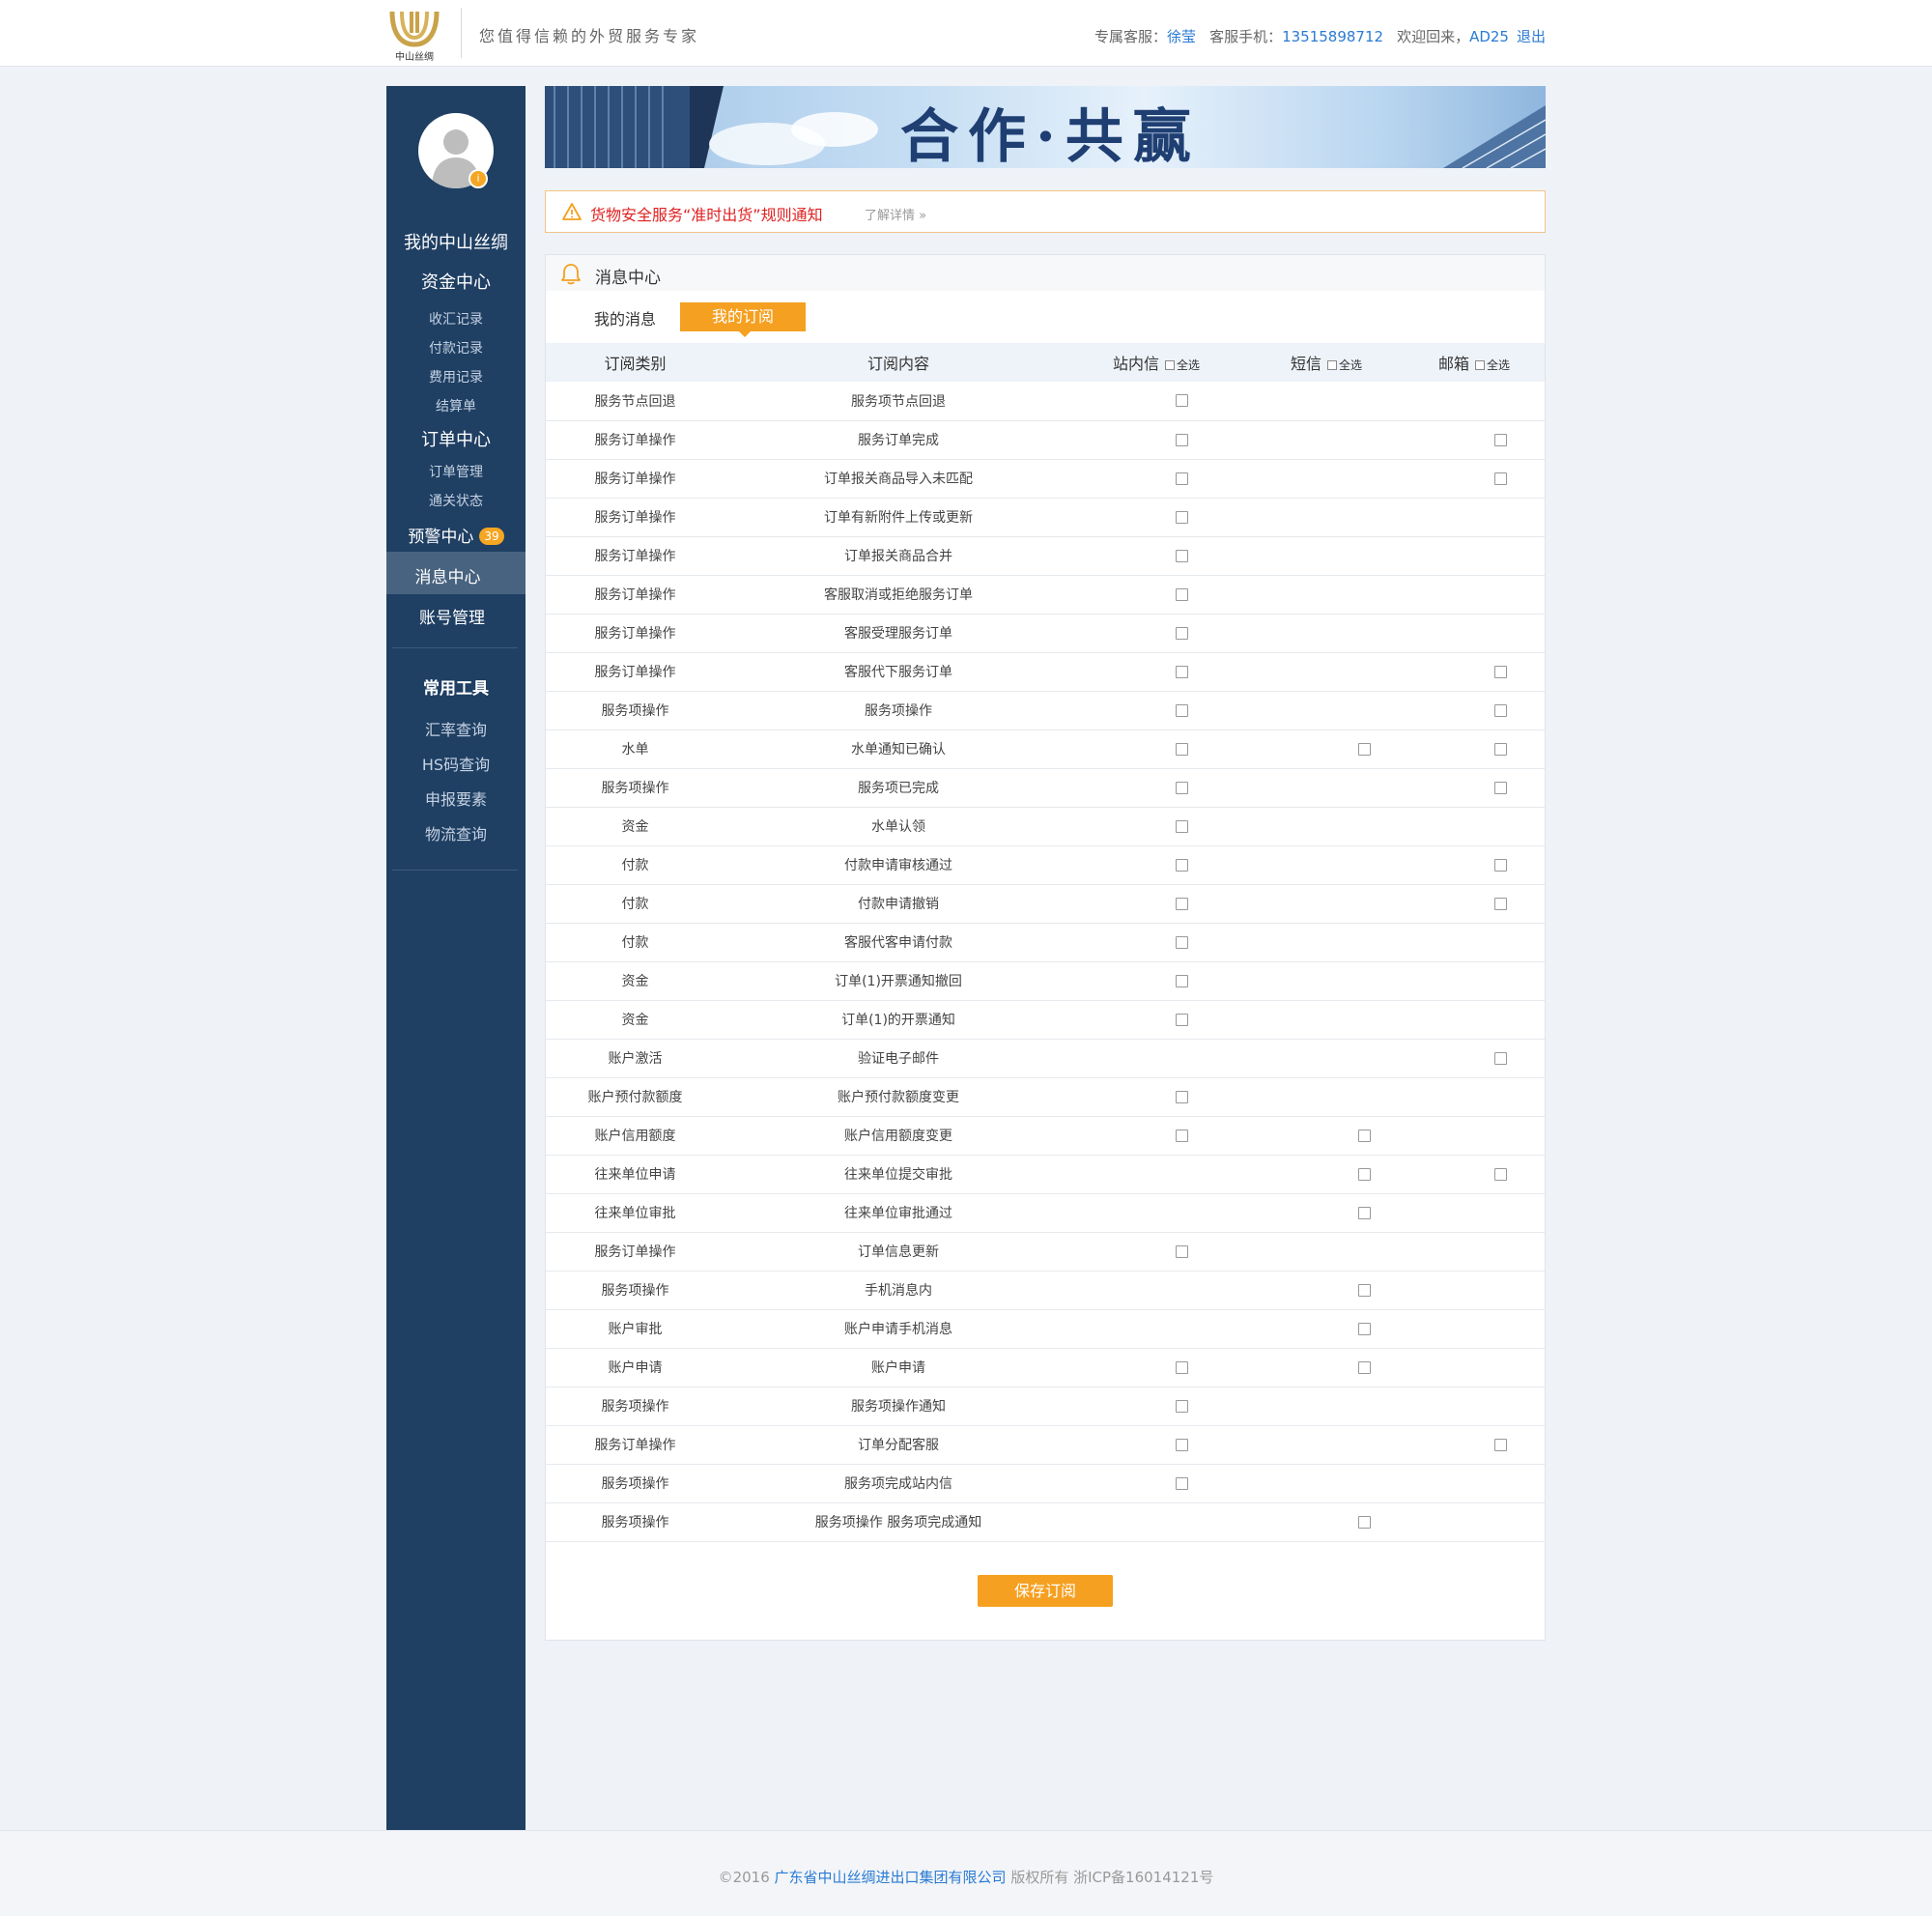 The height and width of the screenshot is (1916, 1932). I want to click on panel-title: 消息中心, so click(628, 278).